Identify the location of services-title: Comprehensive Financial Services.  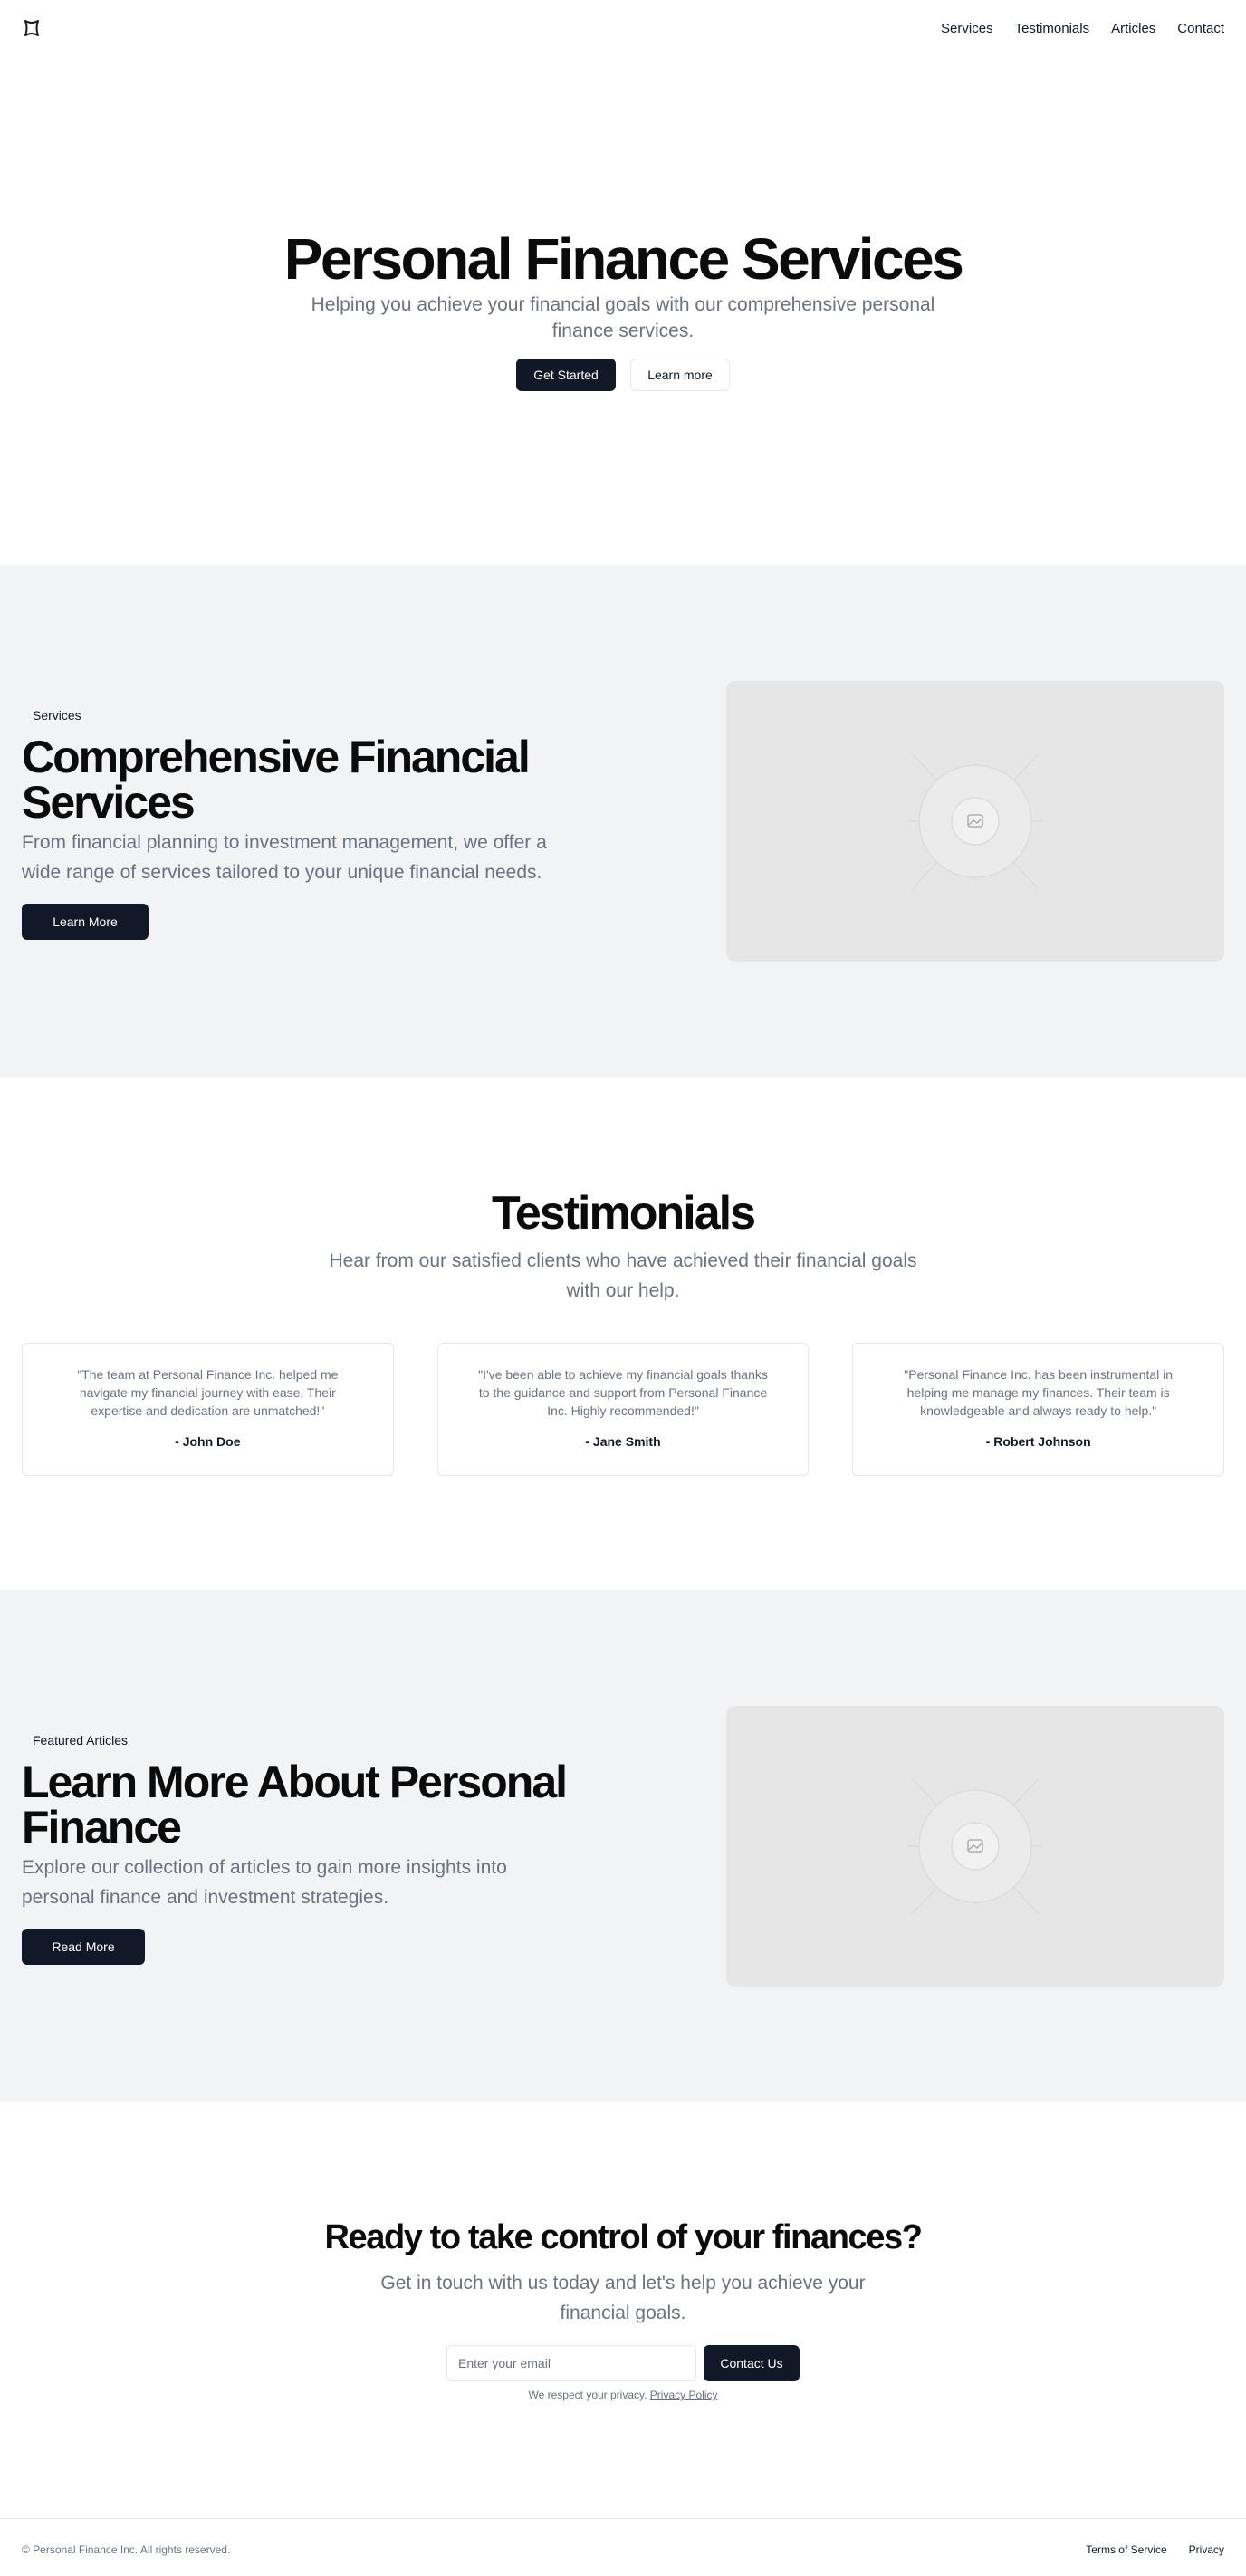
(276, 780).